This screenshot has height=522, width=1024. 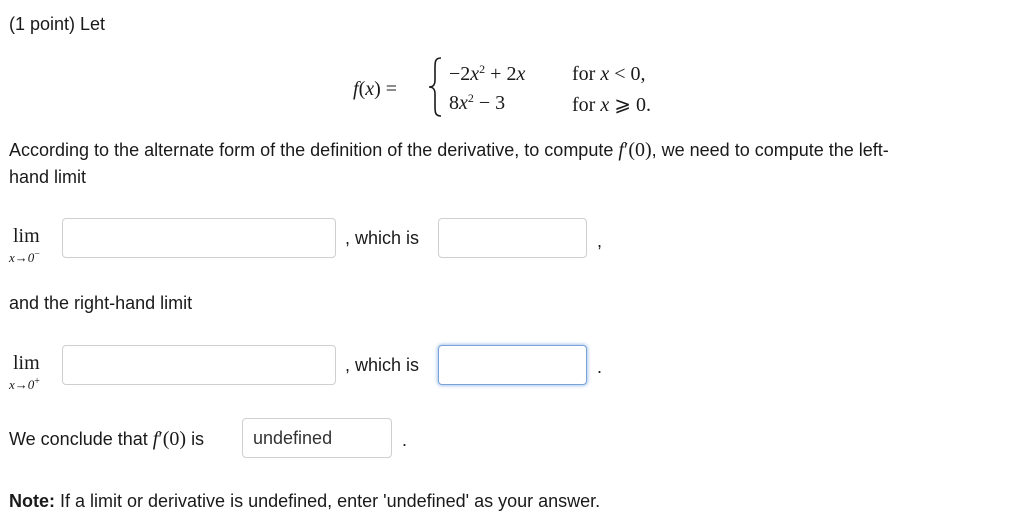 What do you see at coordinates (512, 238) in the screenshot?
I see `left-limit-value-input` at bounding box center [512, 238].